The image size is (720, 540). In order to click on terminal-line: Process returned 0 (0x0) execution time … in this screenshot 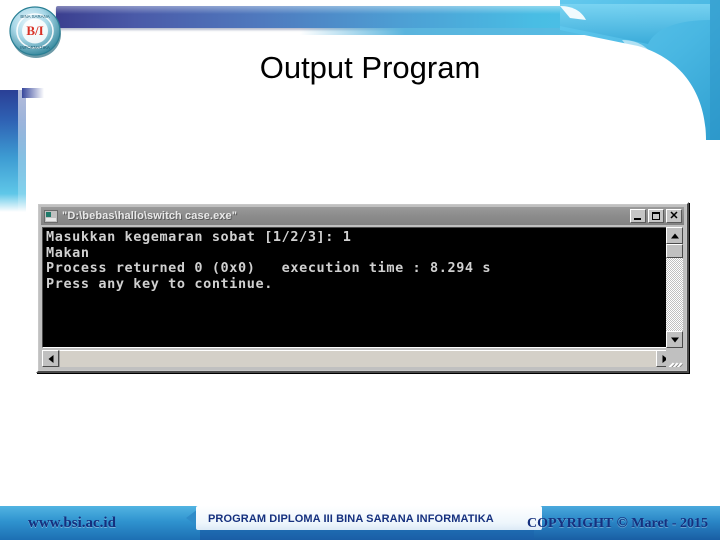, I will do `click(269, 268)`.